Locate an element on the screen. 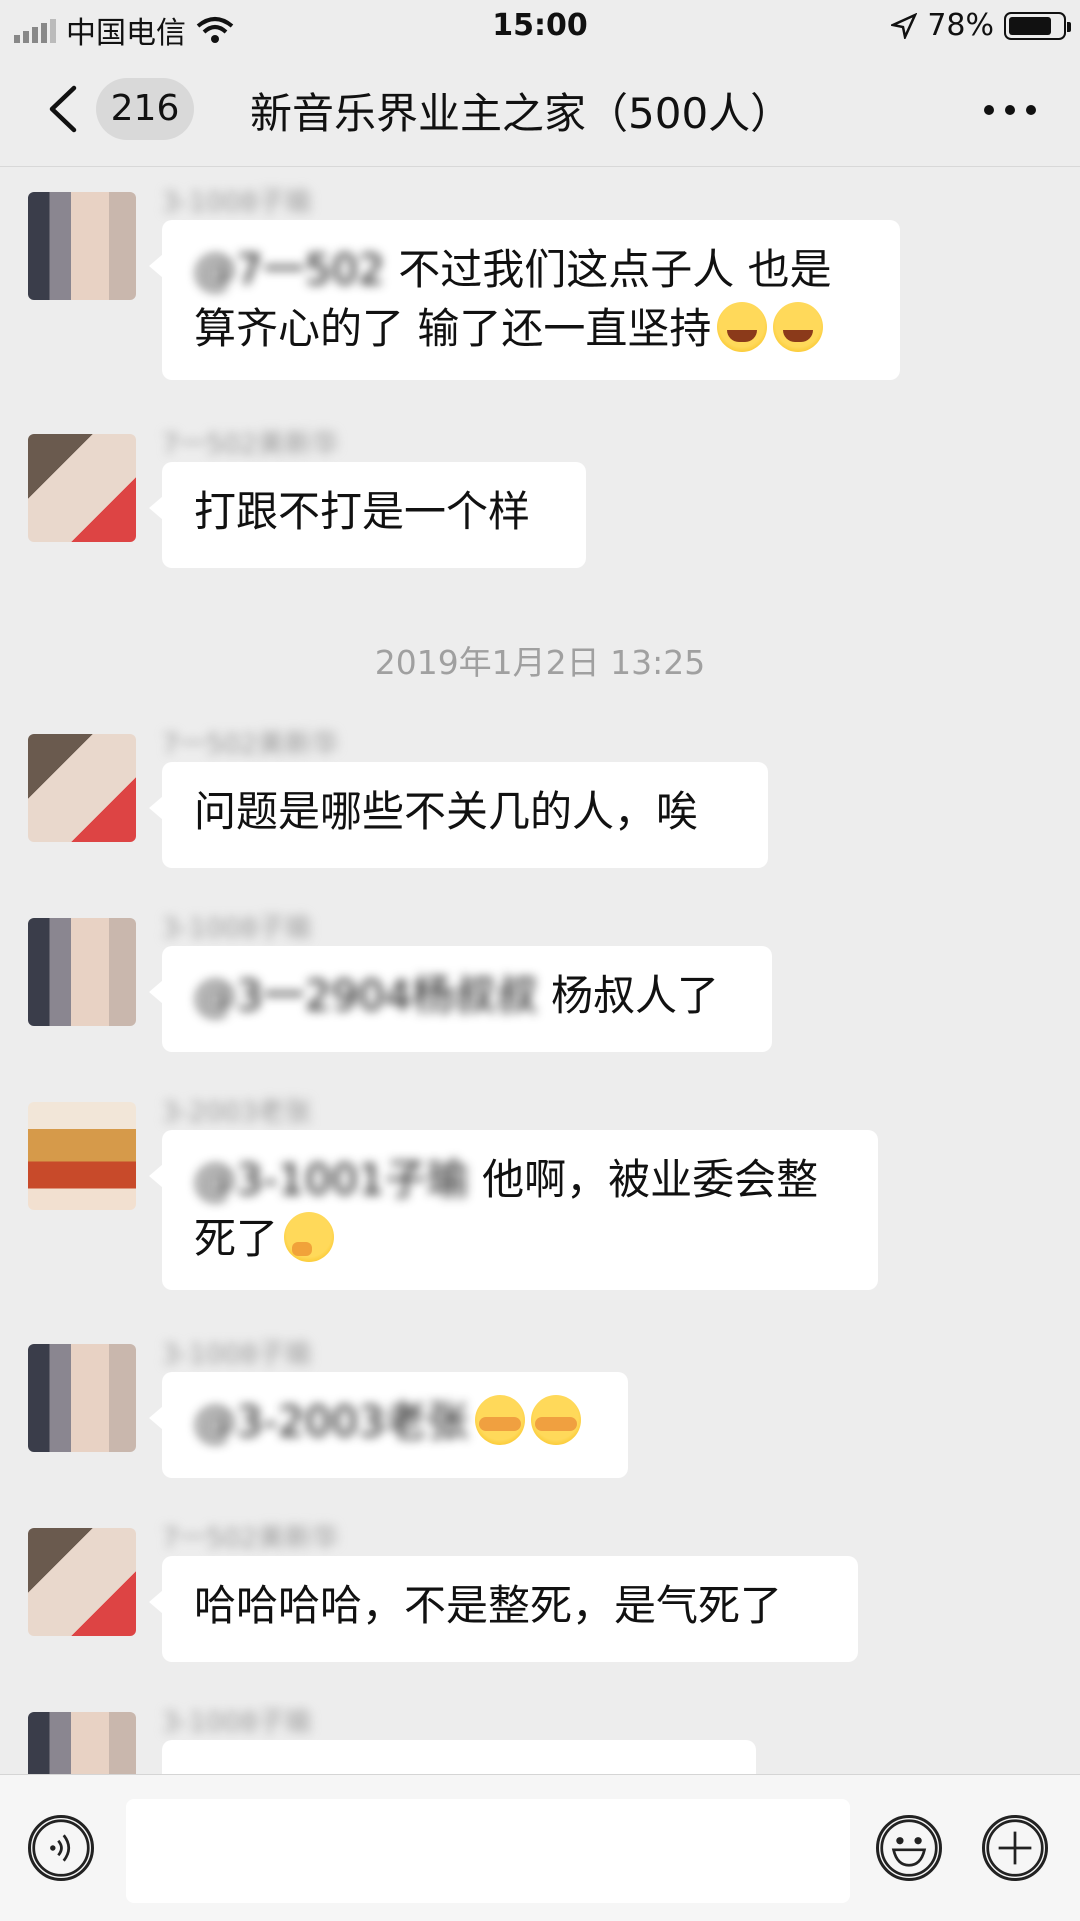 The height and width of the screenshot is (1921, 1080). nav-bar: 216 新音乐界业主之家（500人） is located at coordinates (540, 110).